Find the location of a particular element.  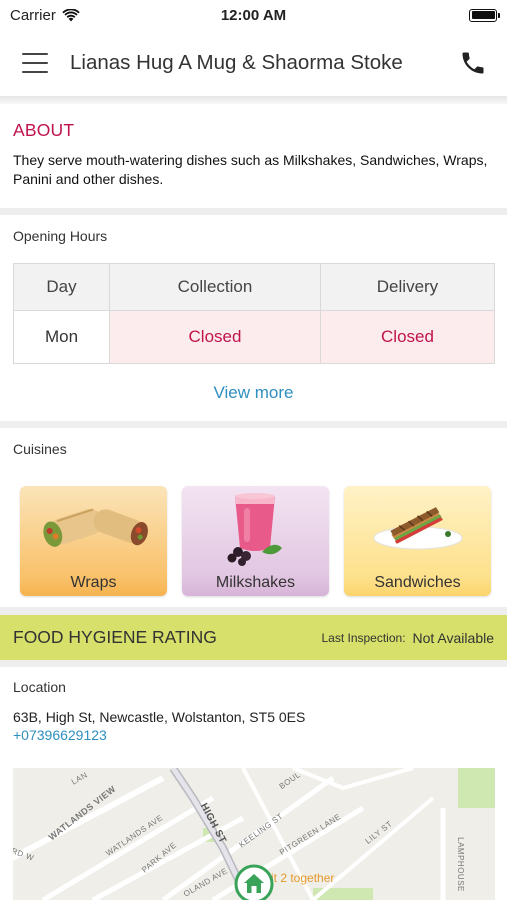

sandwich-image is located at coordinates (418, 528).